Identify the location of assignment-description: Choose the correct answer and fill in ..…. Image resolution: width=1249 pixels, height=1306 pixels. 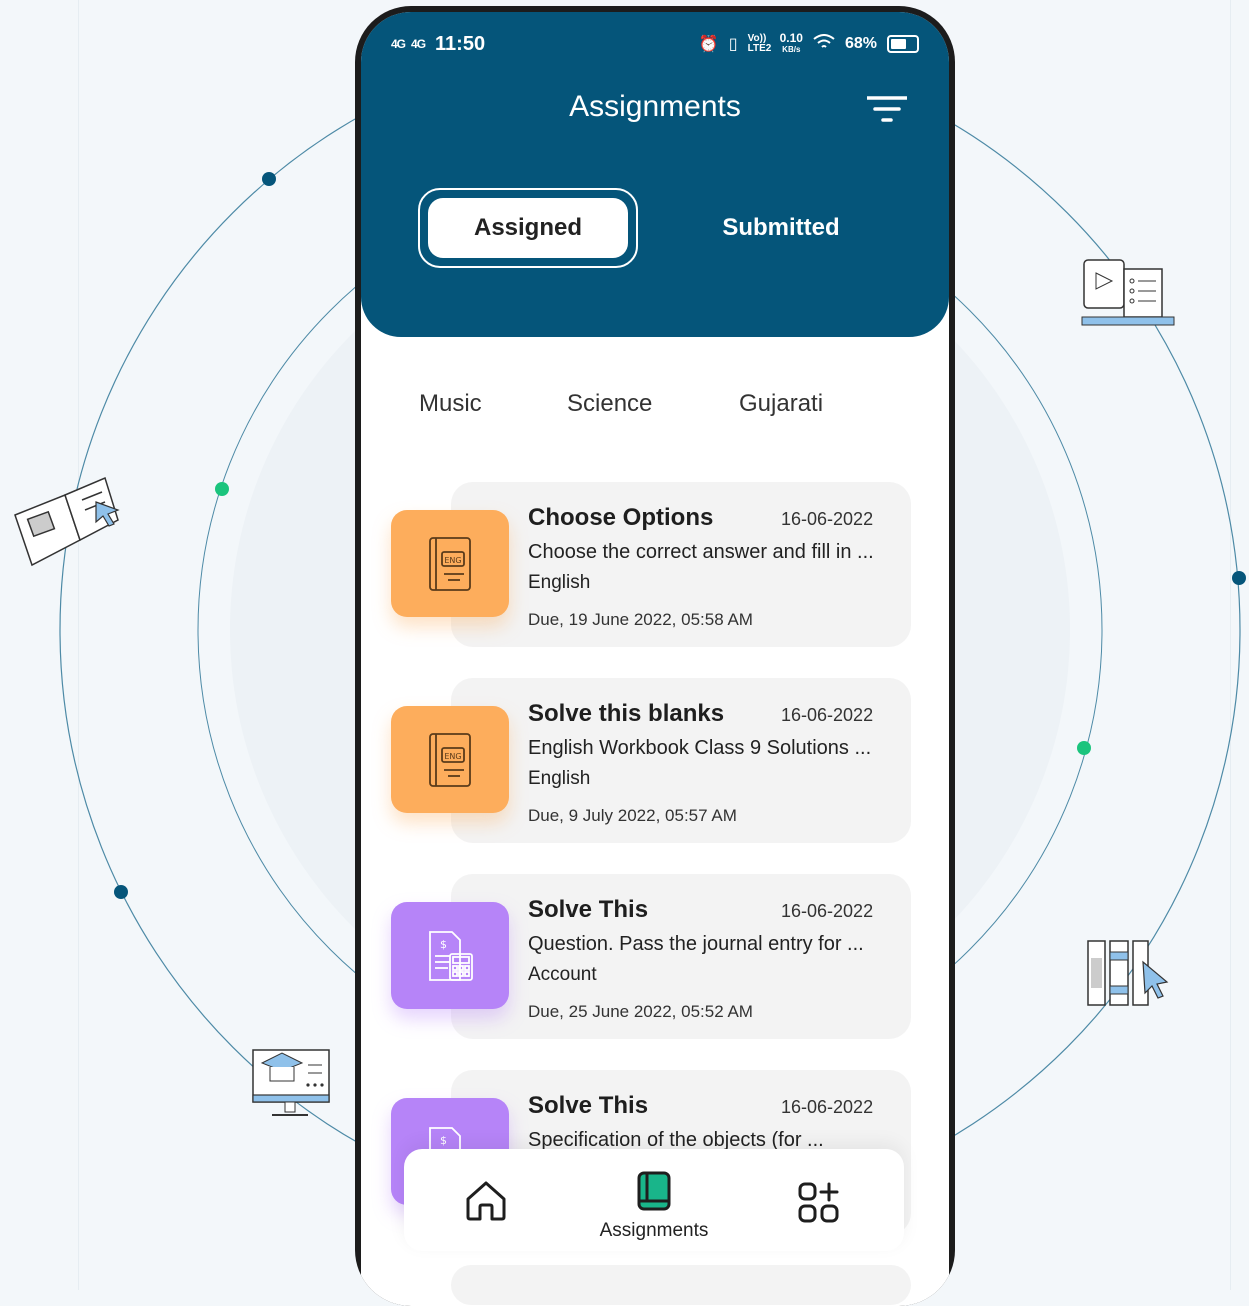
(701, 552).